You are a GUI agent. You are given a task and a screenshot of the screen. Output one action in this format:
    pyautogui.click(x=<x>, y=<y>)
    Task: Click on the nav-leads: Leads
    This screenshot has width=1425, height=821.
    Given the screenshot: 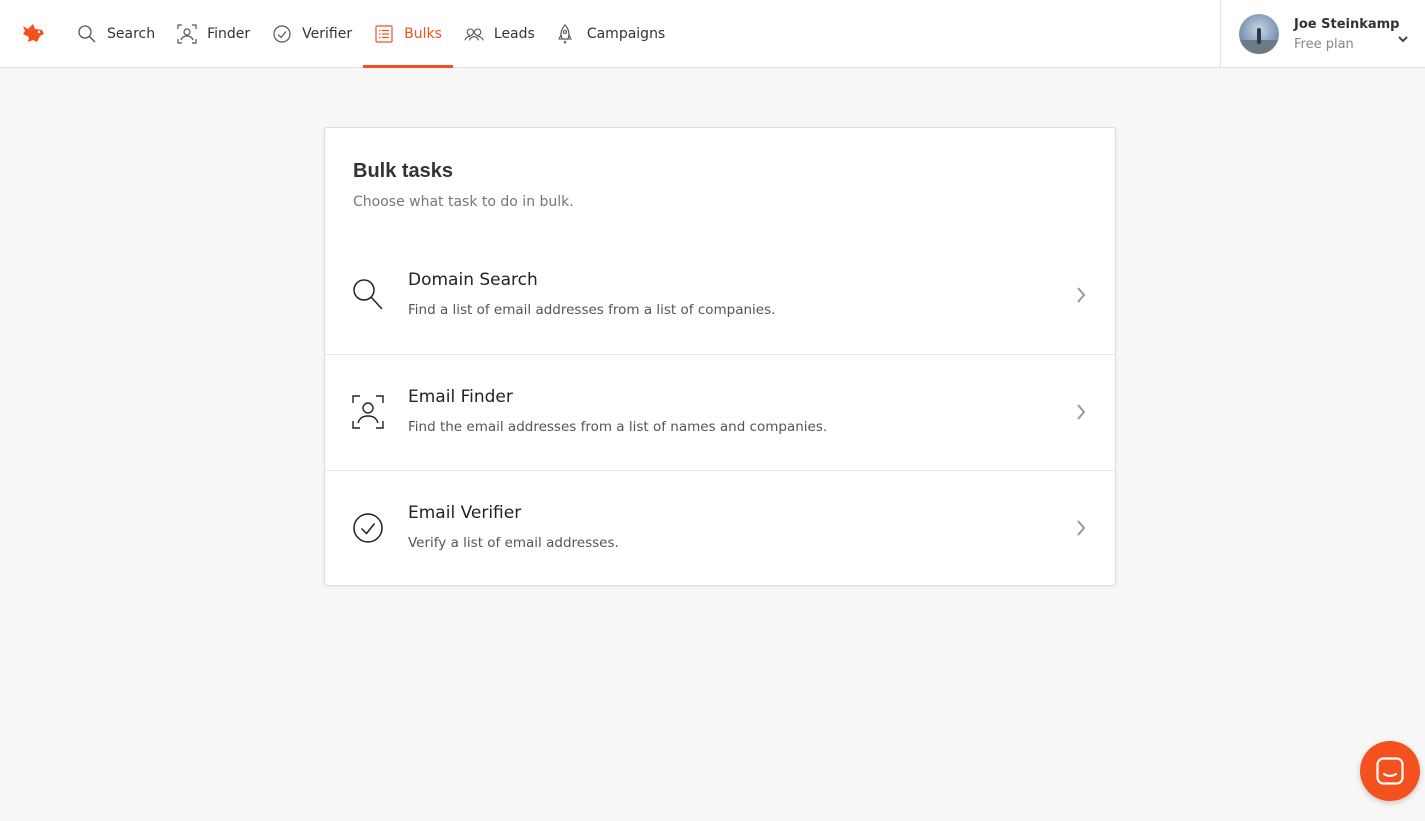 What is the action you would take?
    pyautogui.click(x=499, y=33)
    